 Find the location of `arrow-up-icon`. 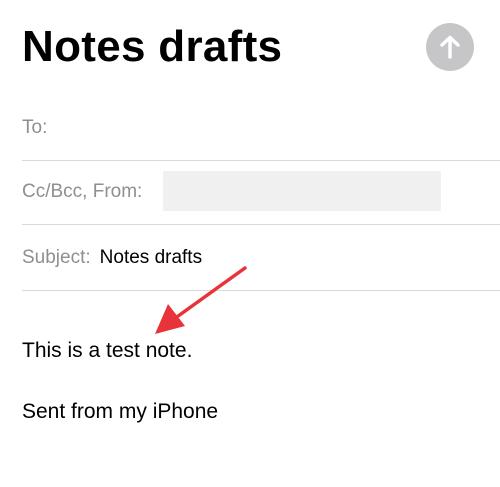

arrow-up-icon is located at coordinates (450, 47).